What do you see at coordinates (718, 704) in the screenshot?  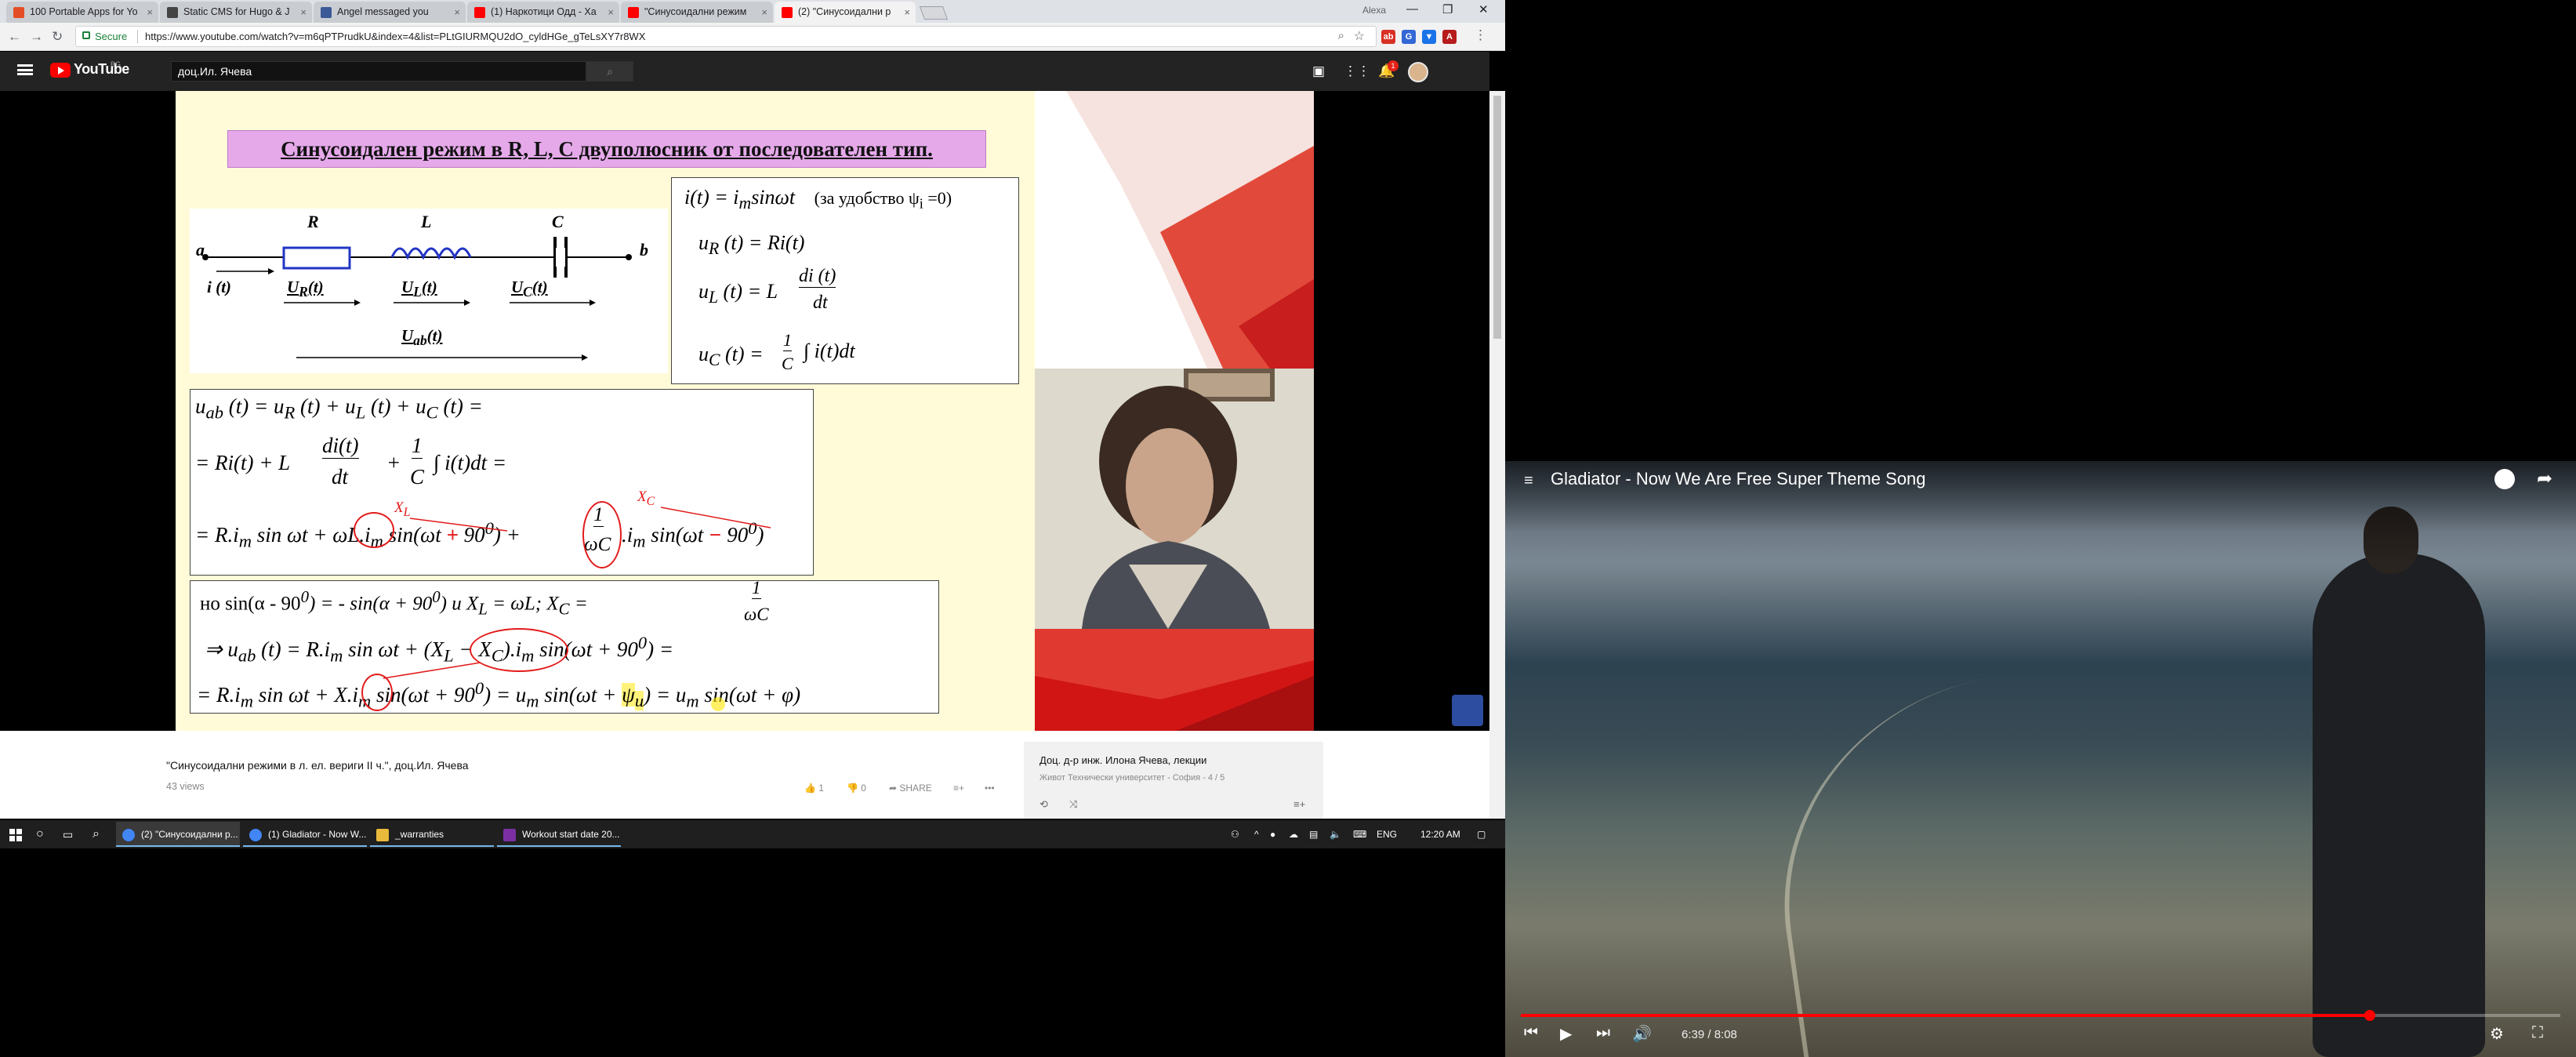 I see `cursor-highlight` at bounding box center [718, 704].